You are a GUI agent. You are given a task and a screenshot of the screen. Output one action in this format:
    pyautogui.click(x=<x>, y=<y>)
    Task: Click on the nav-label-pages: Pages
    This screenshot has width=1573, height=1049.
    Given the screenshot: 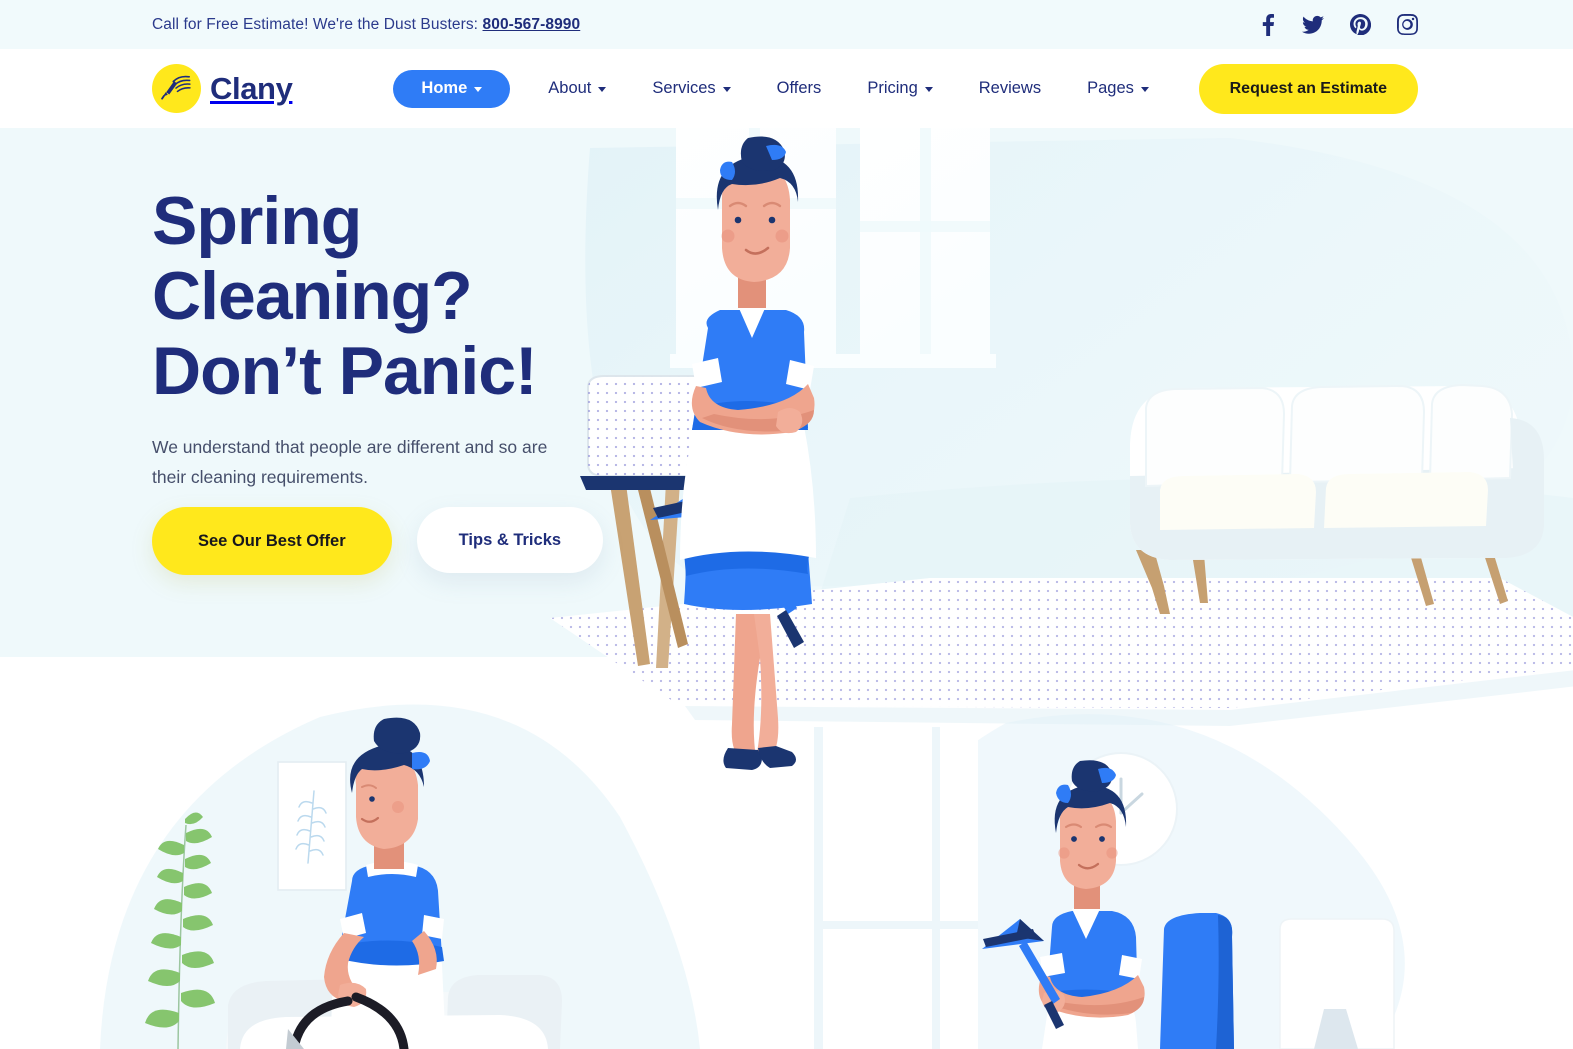 What is the action you would take?
    pyautogui.click(x=1110, y=88)
    